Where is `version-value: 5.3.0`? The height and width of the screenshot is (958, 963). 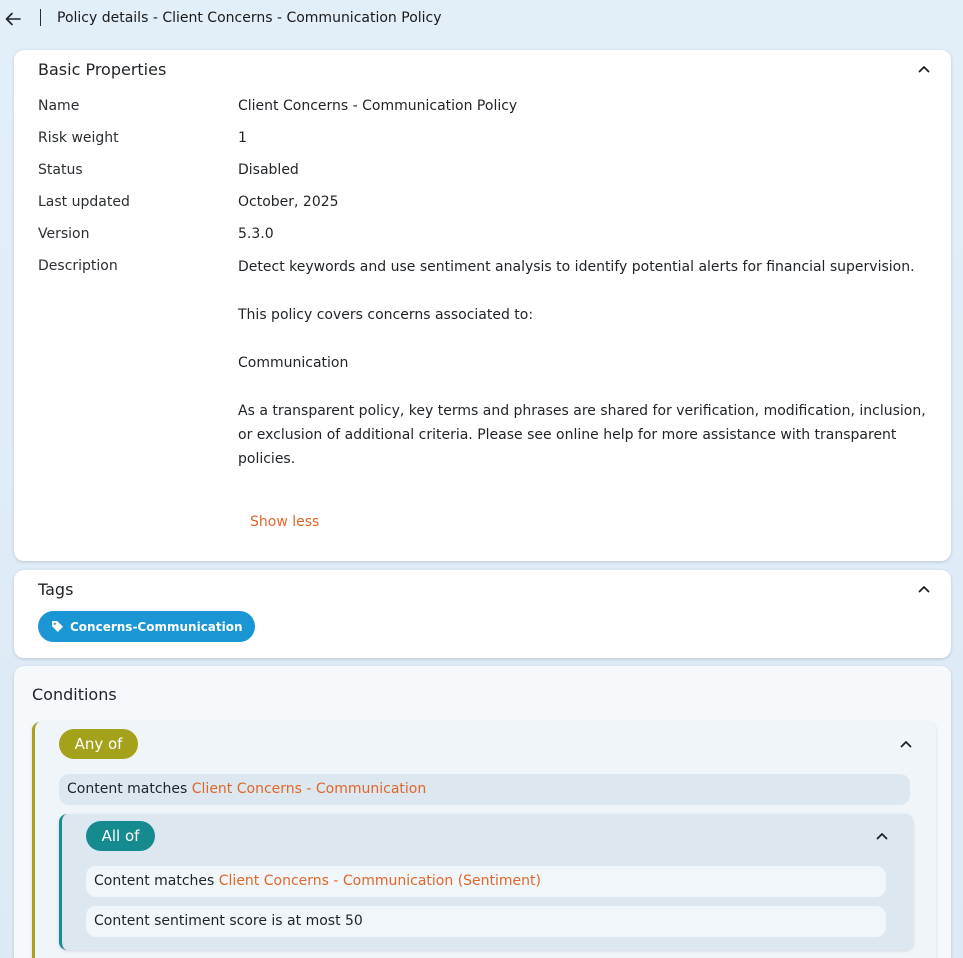
version-value: 5.3.0 is located at coordinates (256, 234).